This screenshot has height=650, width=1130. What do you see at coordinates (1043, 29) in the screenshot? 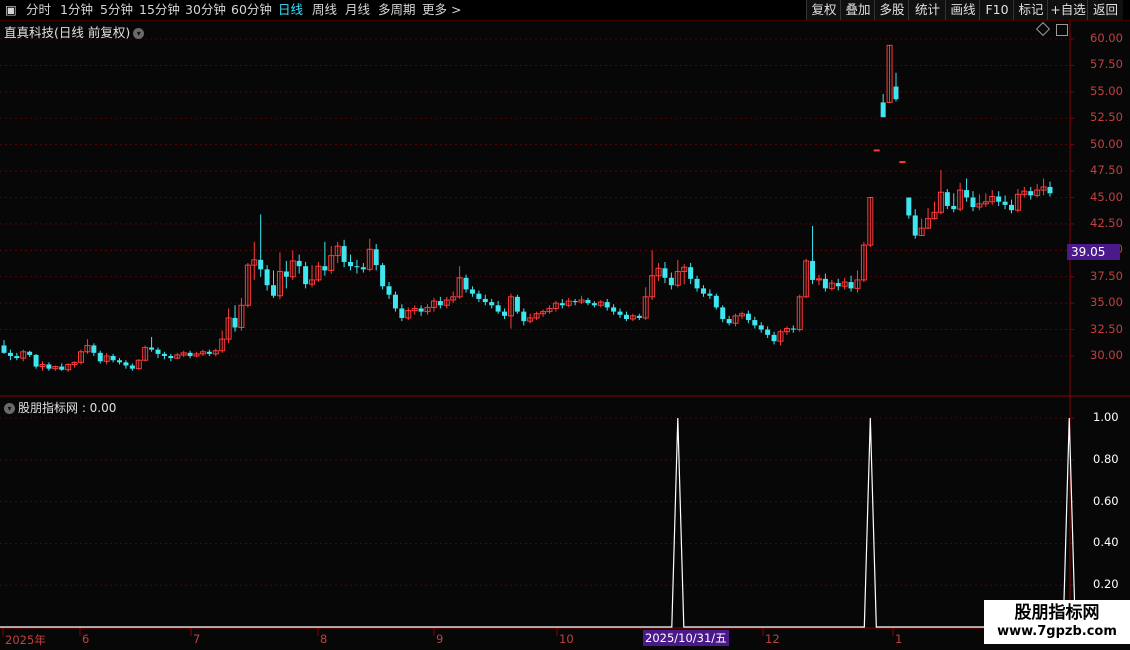
I see `diamond-icon` at bounding box center [1043, 29].